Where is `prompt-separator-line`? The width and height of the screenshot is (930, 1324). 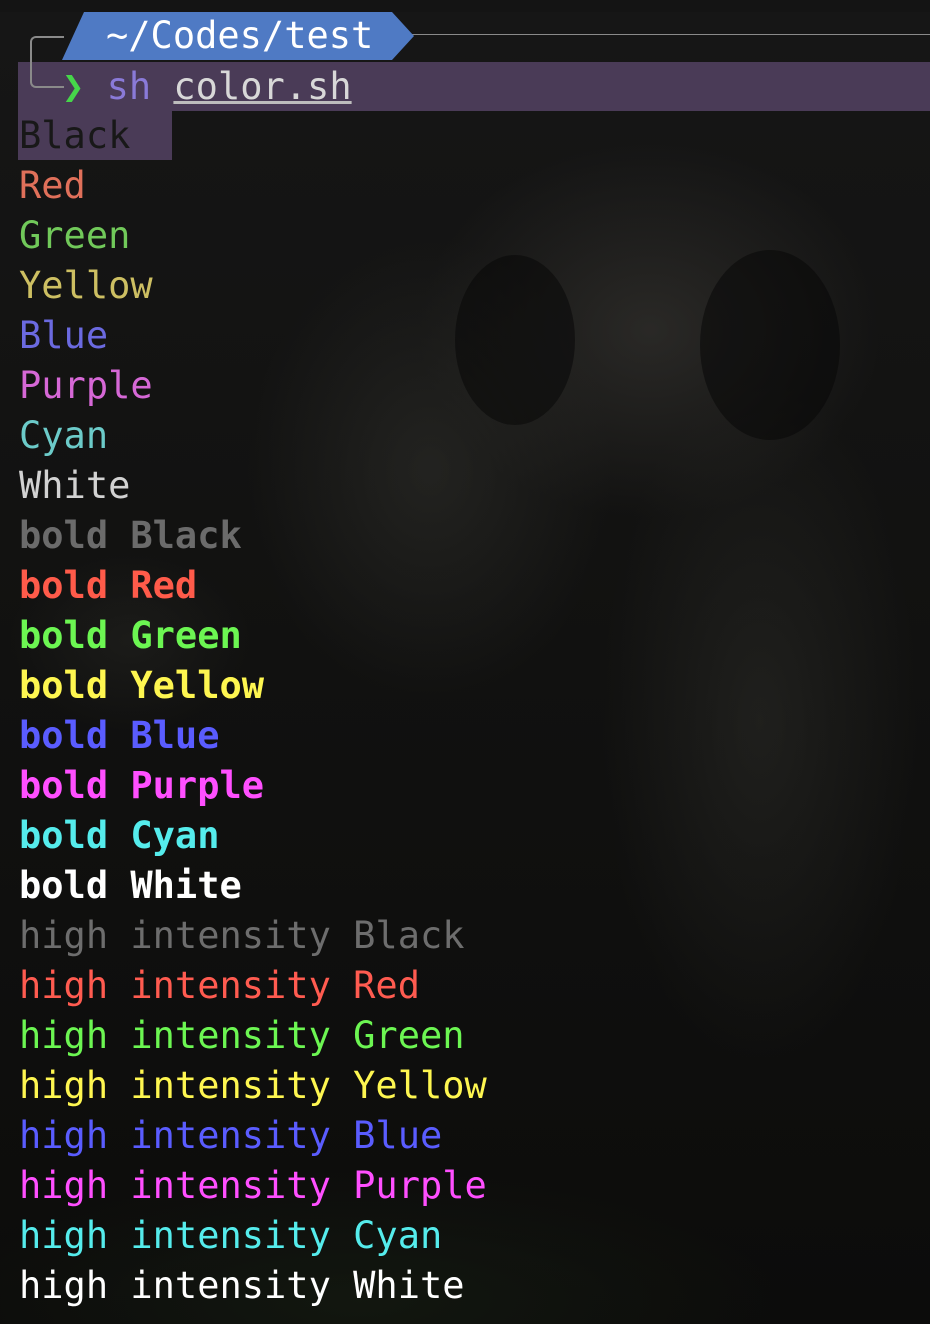 prompt-separator-line is located at coordinates (670, 34).